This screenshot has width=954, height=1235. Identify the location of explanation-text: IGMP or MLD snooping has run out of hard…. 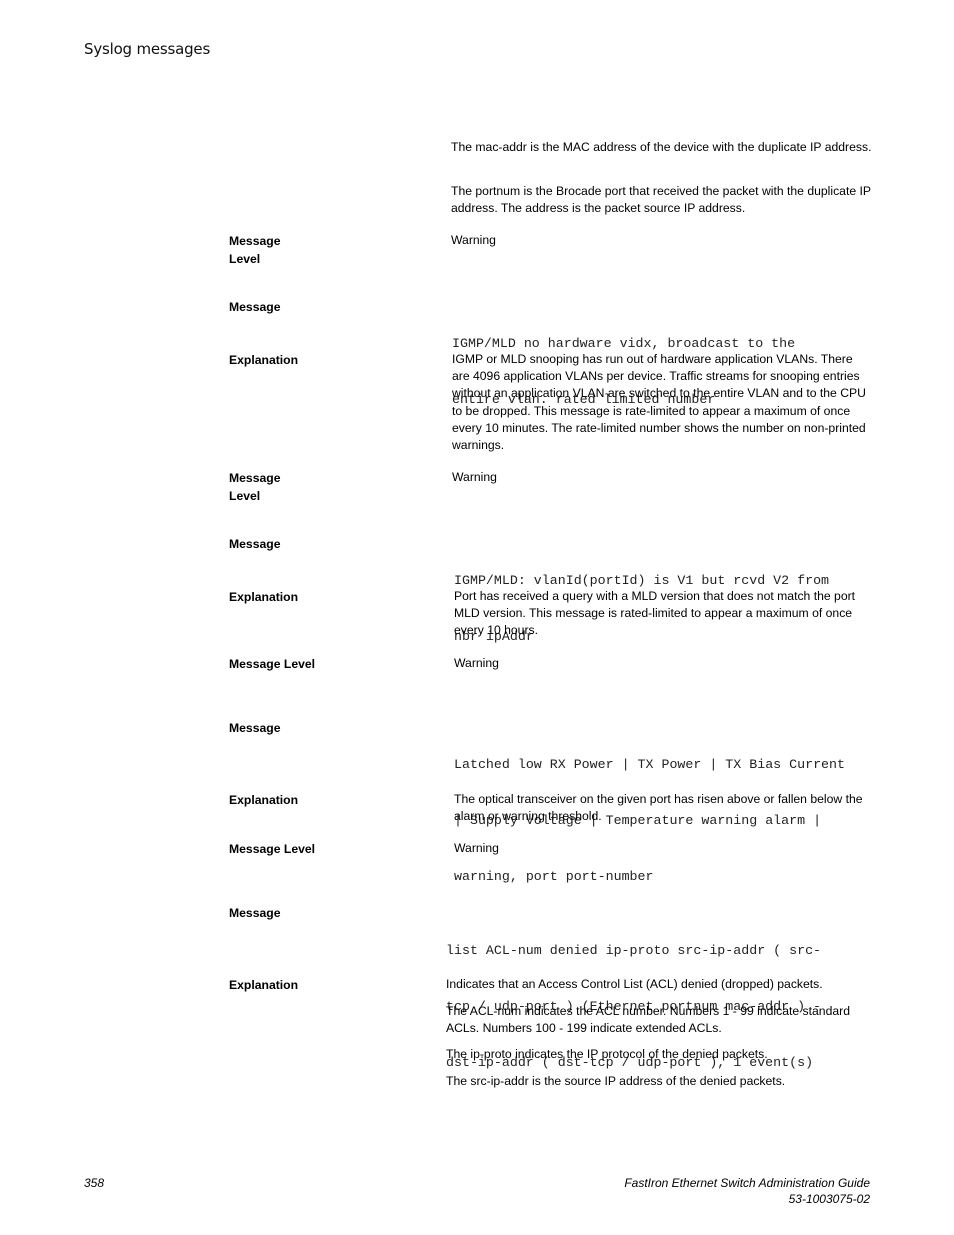
(659, 402).